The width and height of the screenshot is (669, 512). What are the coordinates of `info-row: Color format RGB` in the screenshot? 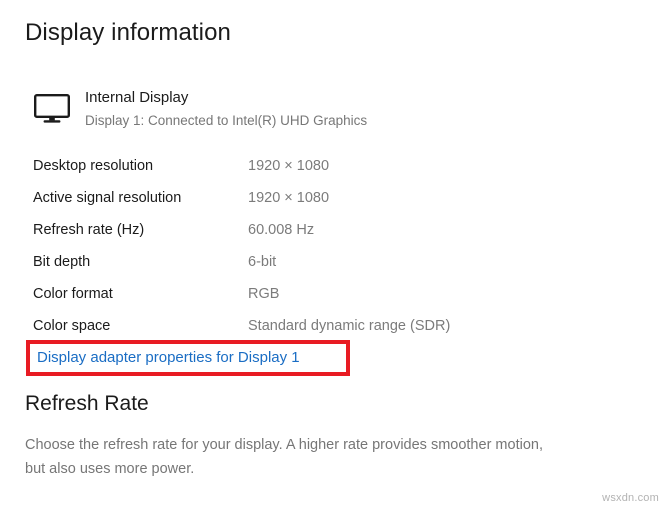 It's located at (334, 294).